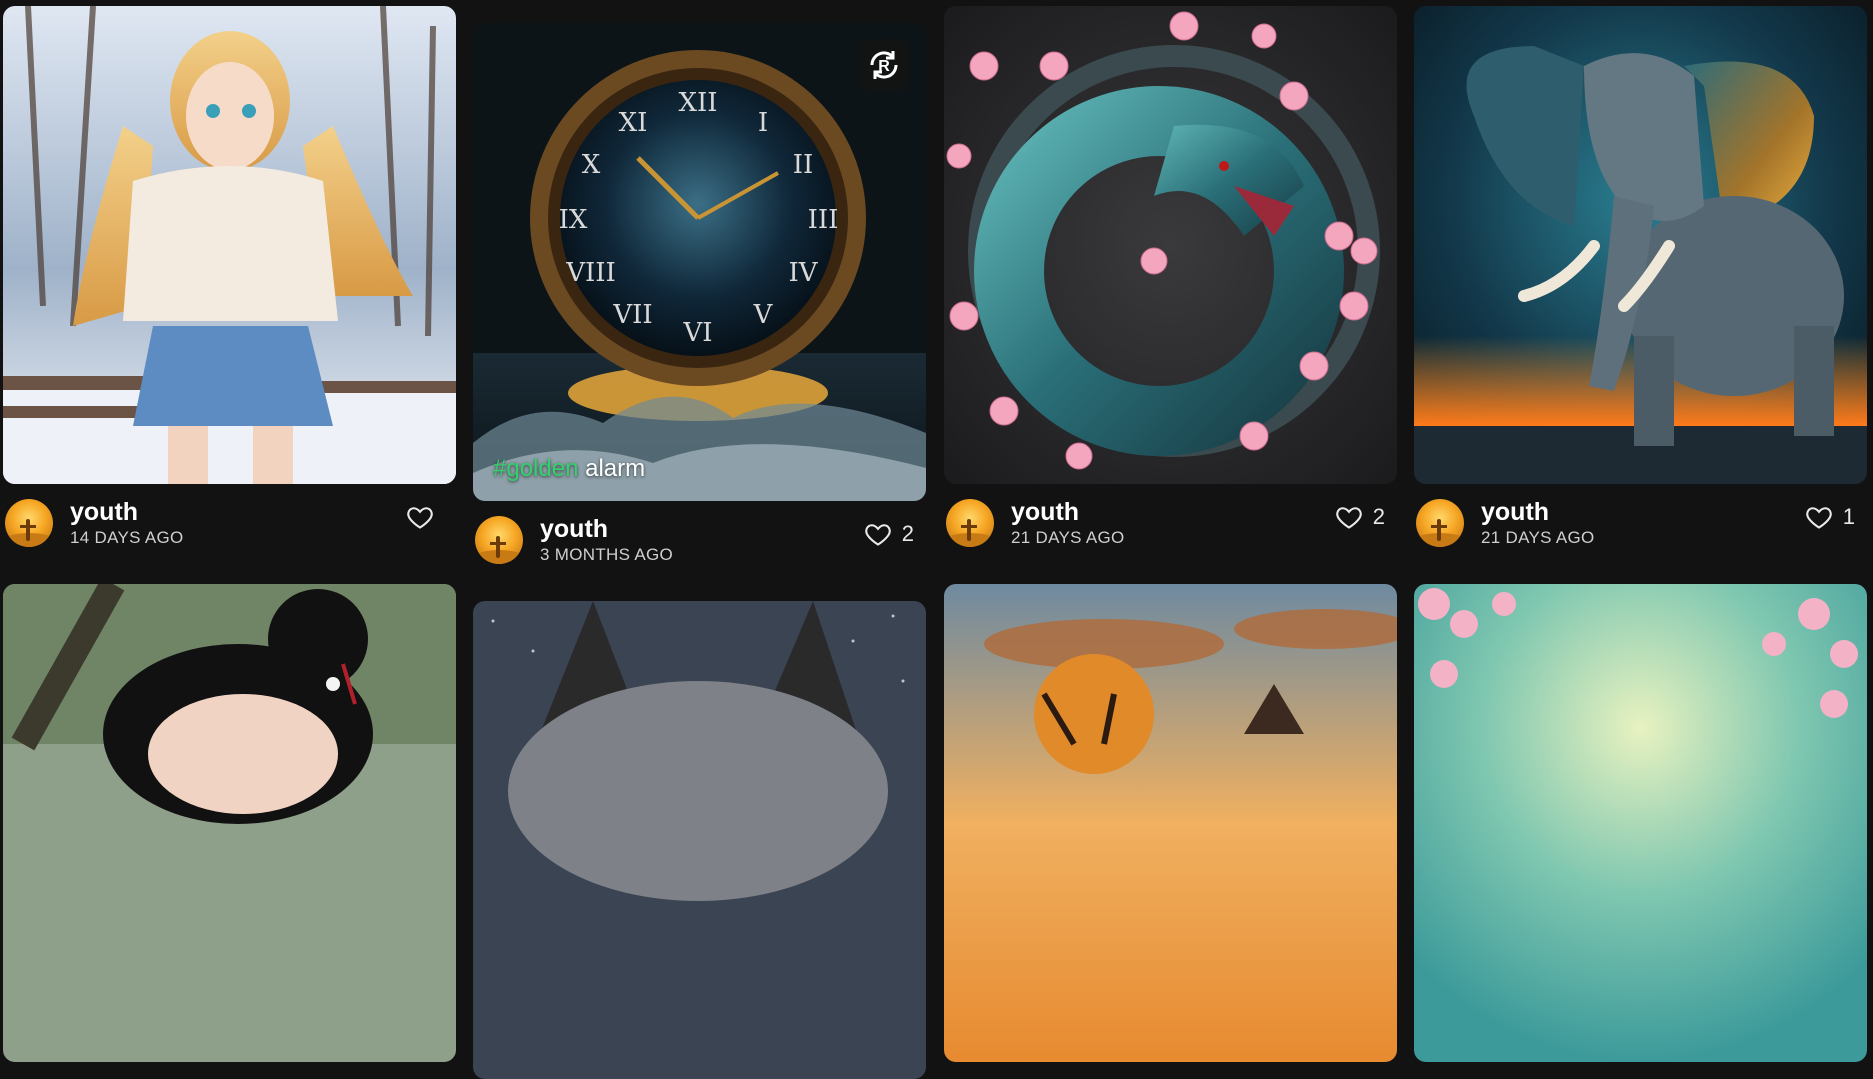 The width and height of the screenshot is (1873, 1079). I want to click on svg-text: V, so click(763, 315).